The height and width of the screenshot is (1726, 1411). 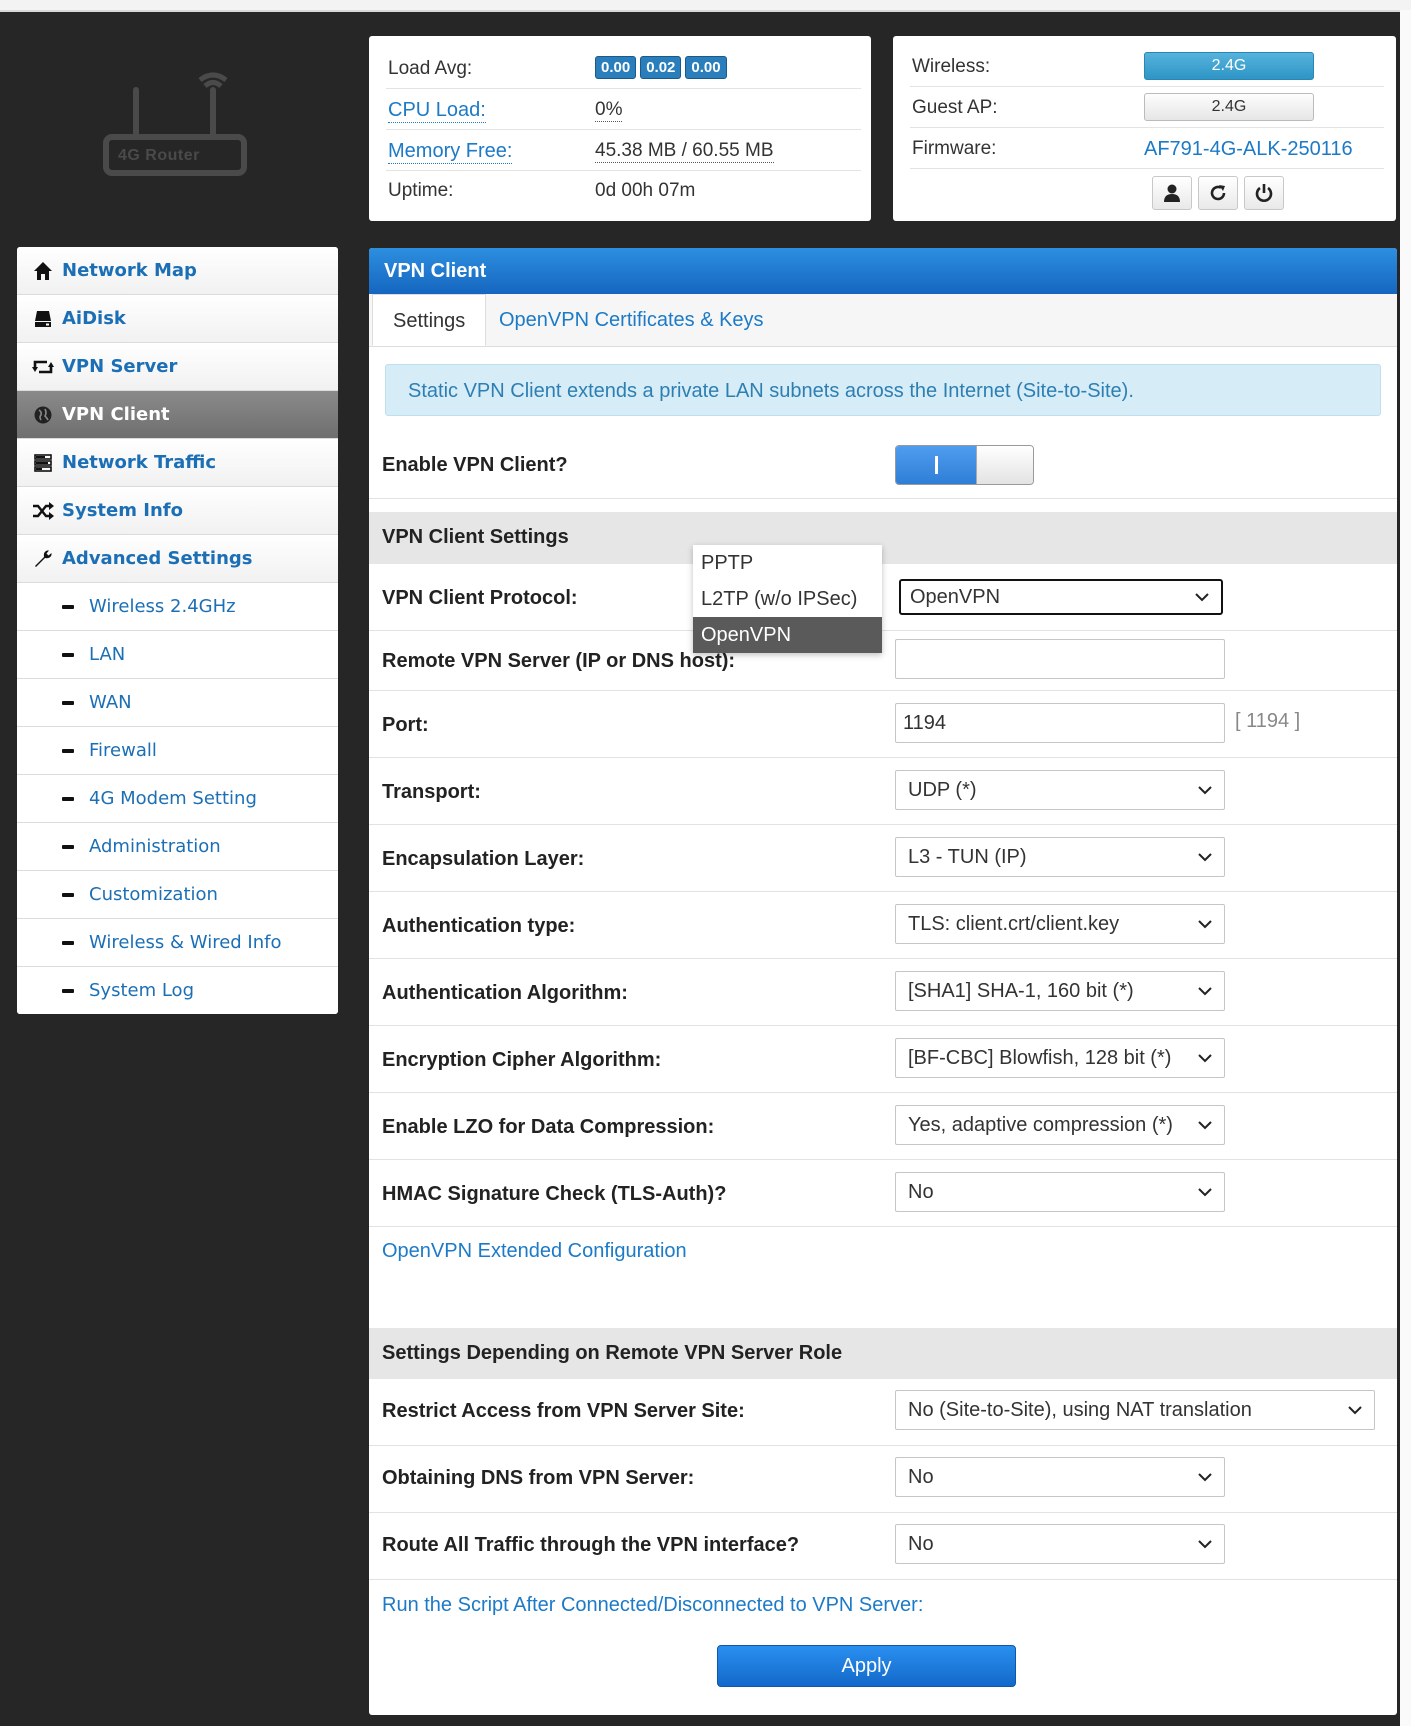 I want to click on guest-ap-24g-button: 2.4G, so click(x=1229, y=107).